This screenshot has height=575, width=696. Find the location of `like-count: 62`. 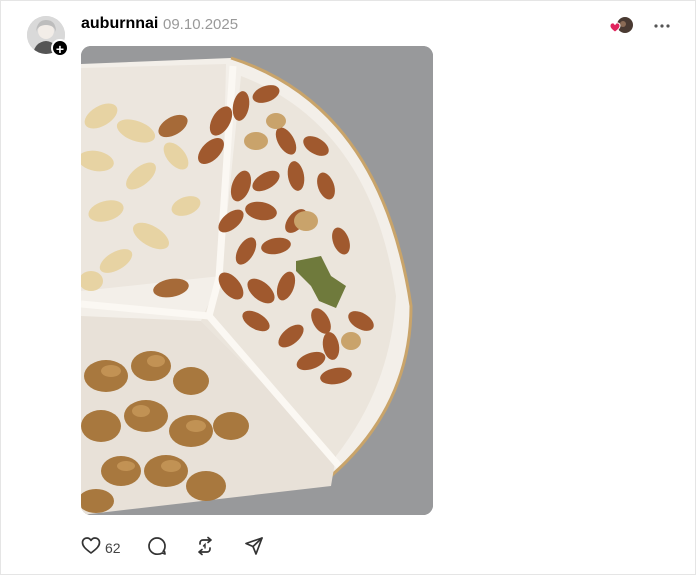

like-count: 62 is located at coordinates (113, 548).